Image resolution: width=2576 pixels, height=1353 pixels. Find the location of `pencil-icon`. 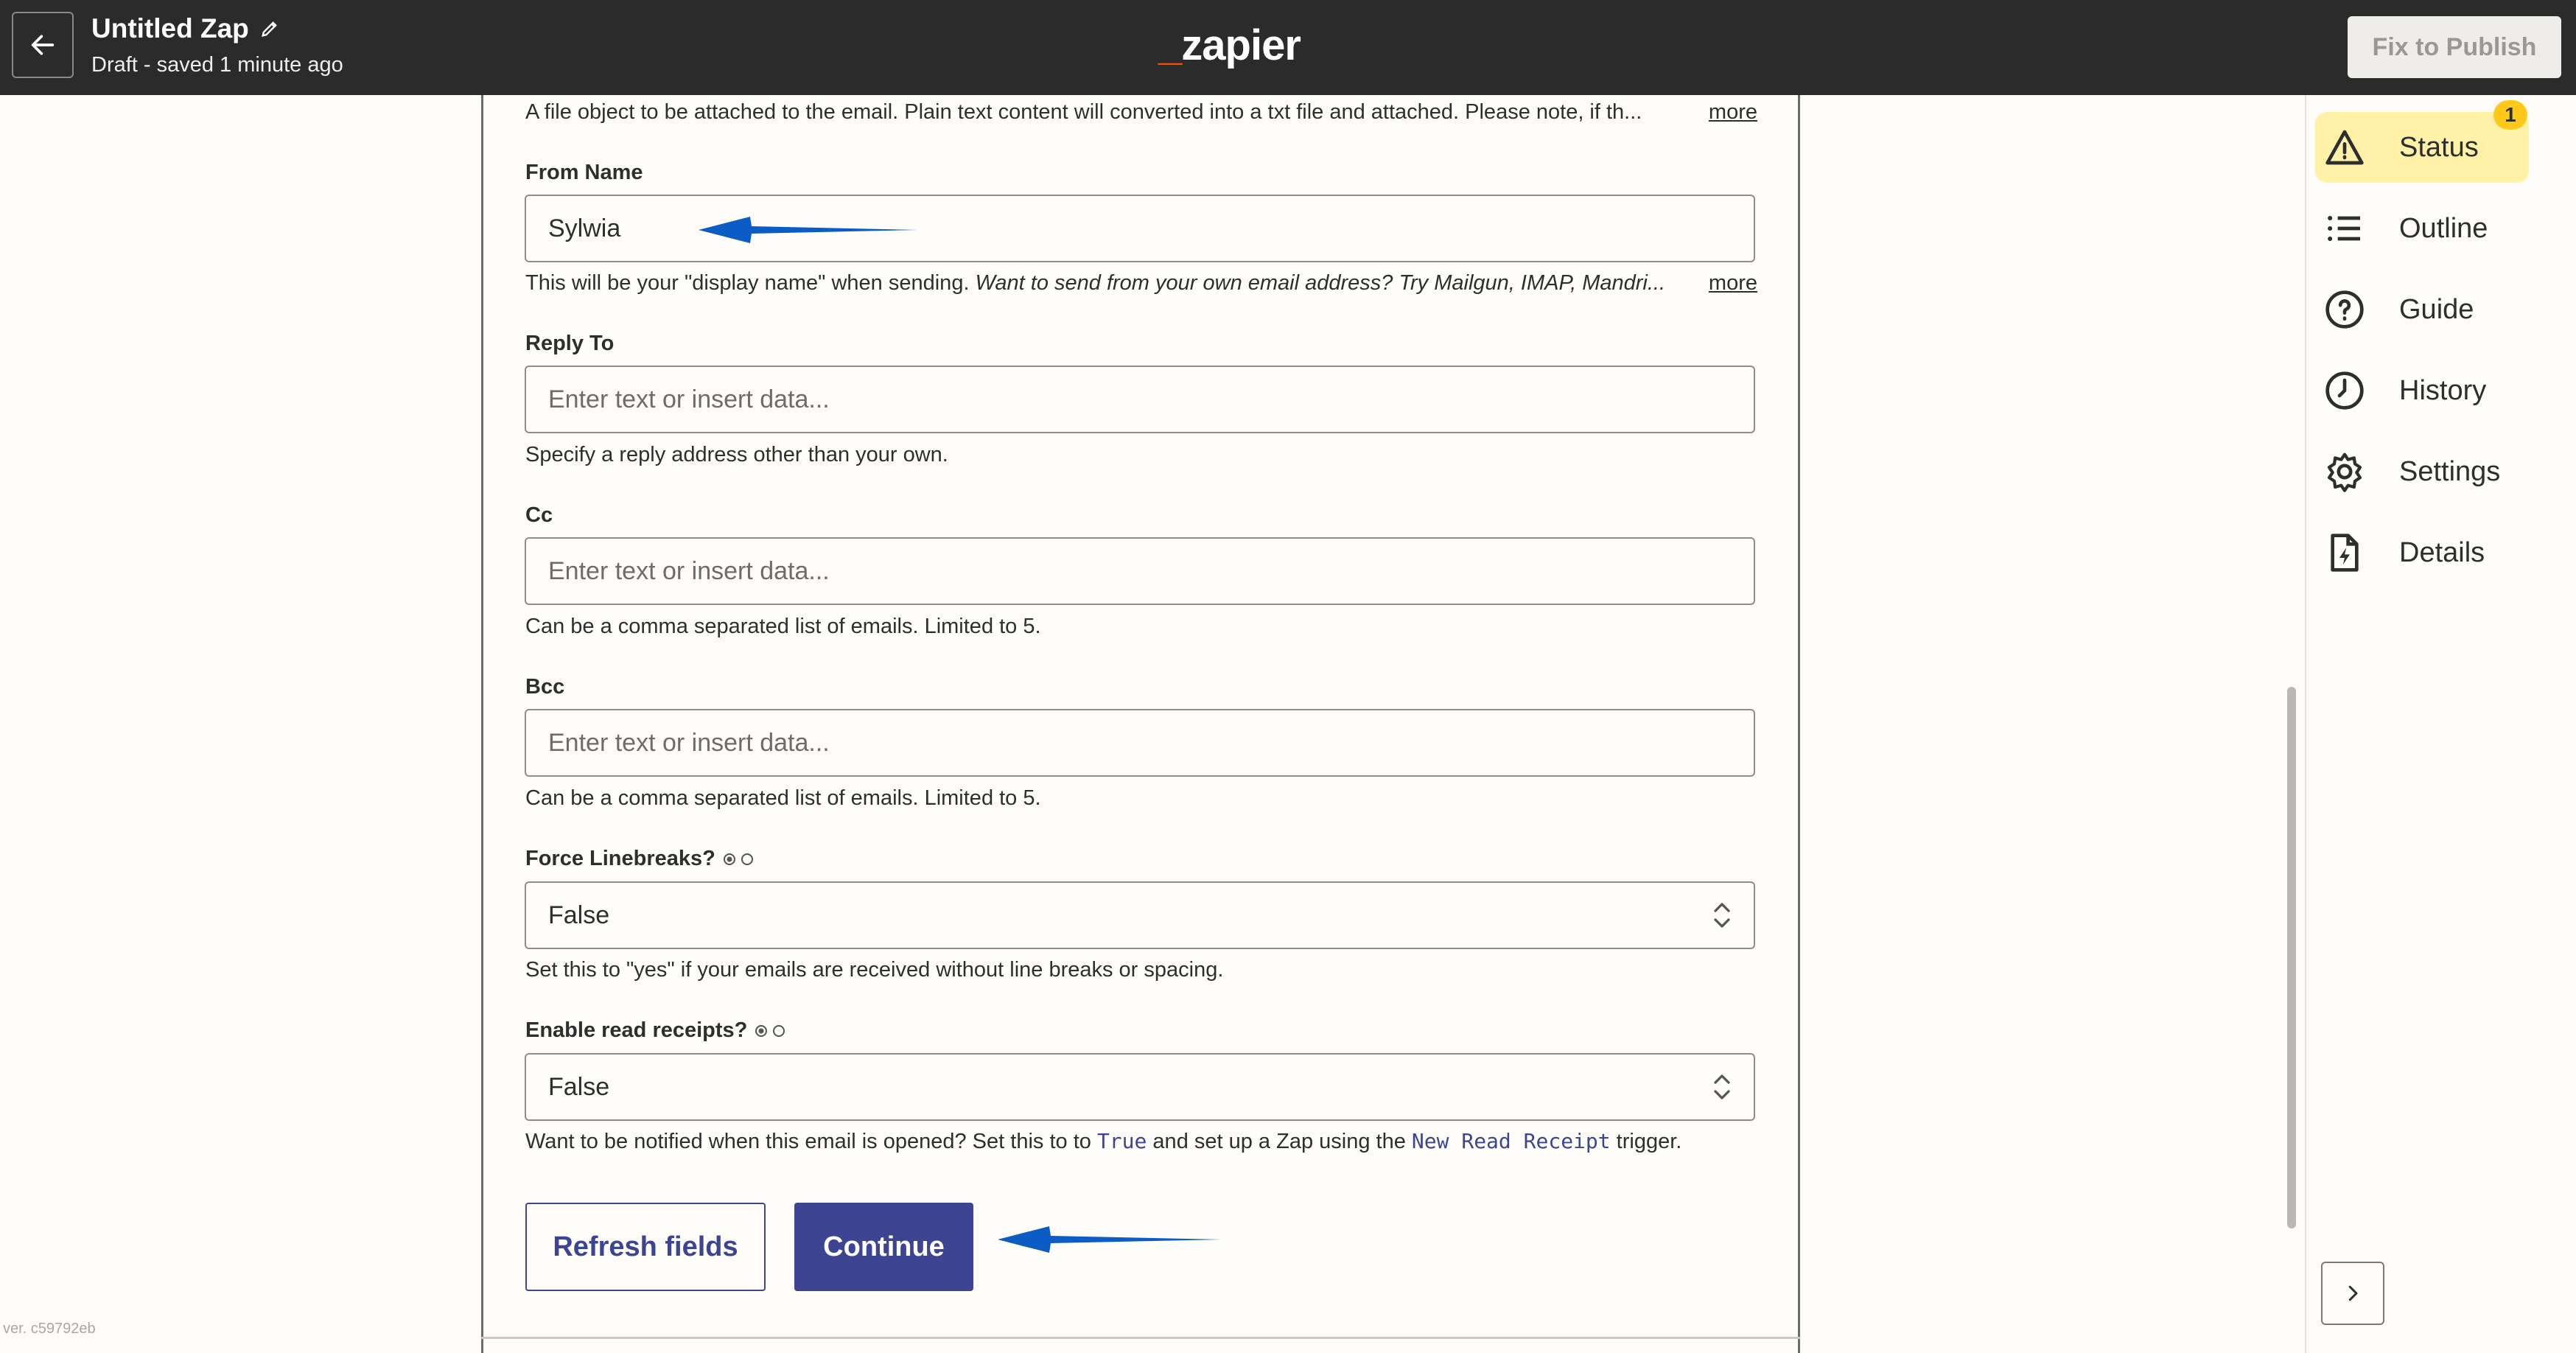

pencil-icon is located at coordinates (269, 28).